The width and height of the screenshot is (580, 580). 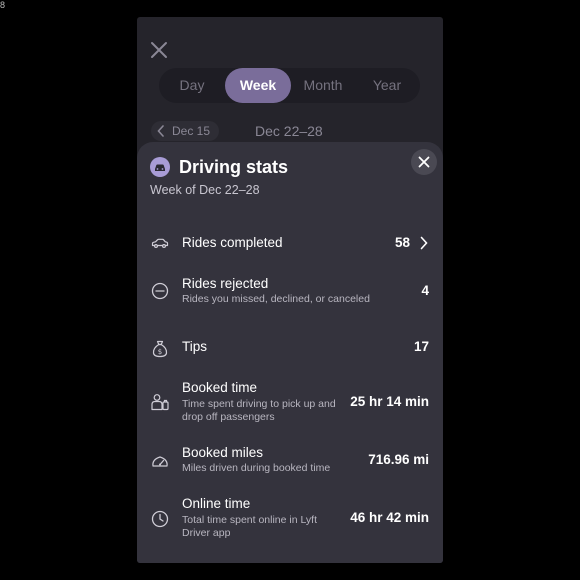 I want to click on car-icon, so click(x=160, y=243).